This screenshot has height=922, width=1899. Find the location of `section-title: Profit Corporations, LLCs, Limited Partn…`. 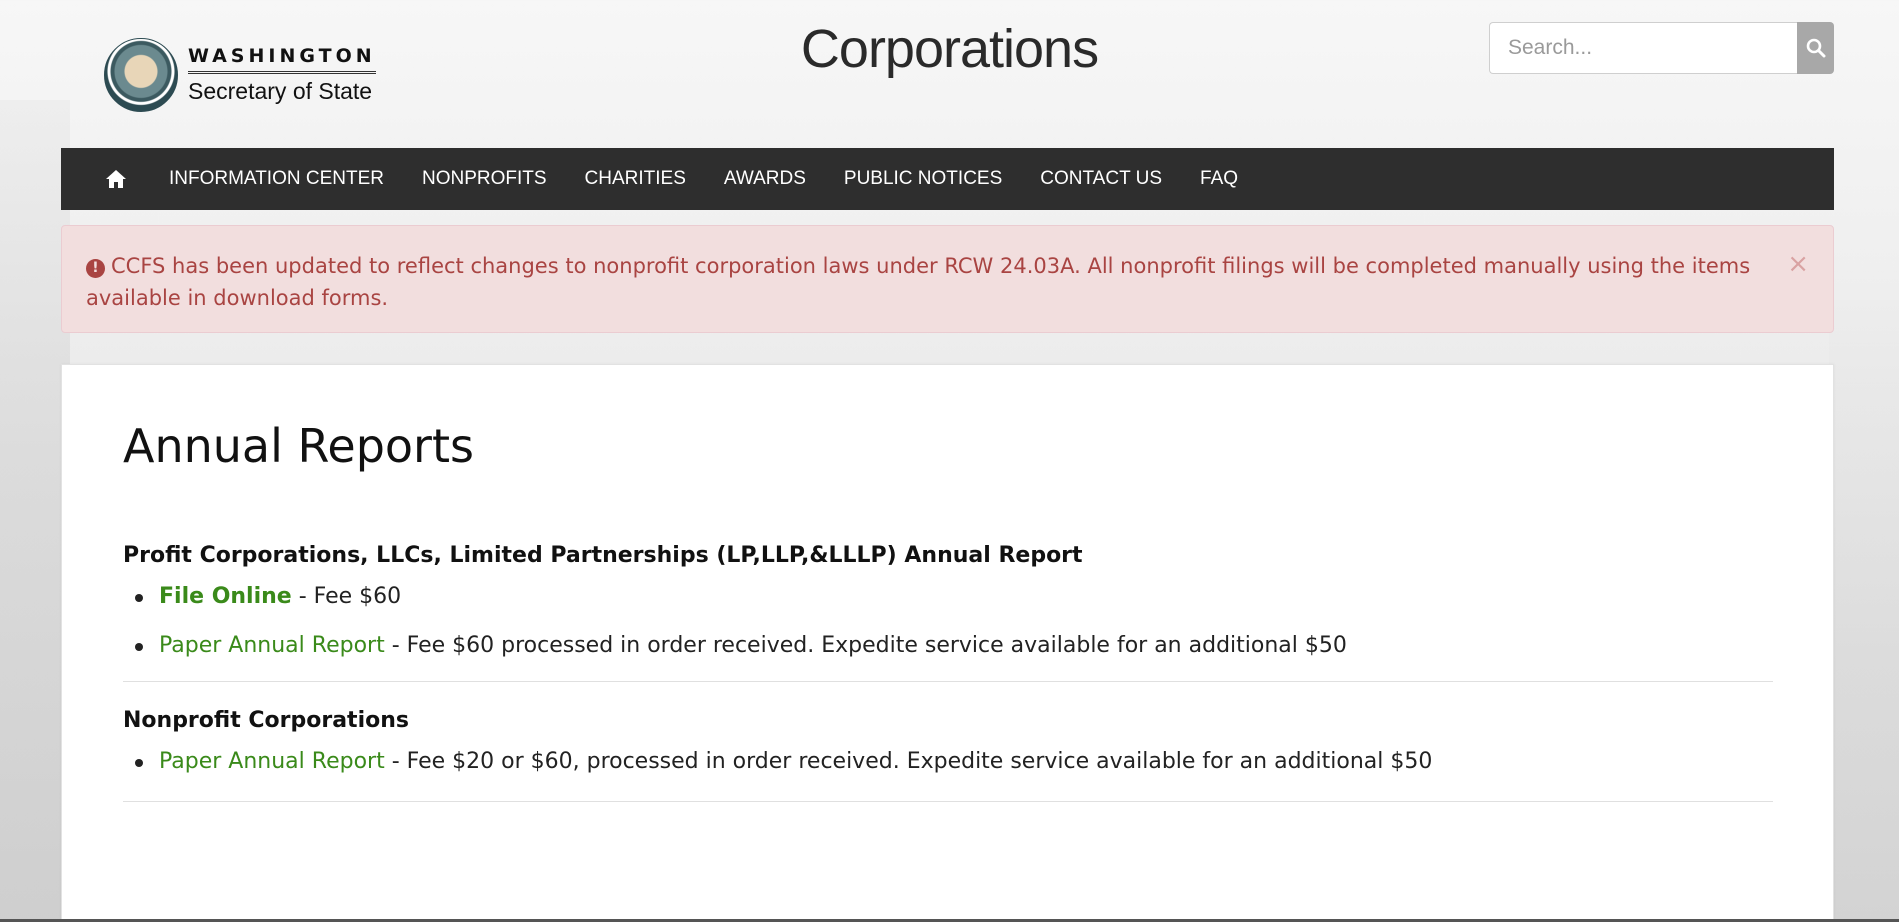

section-title: Profit Corporations, LLCs, Limited Partn… is located at coordinates (603, 555).